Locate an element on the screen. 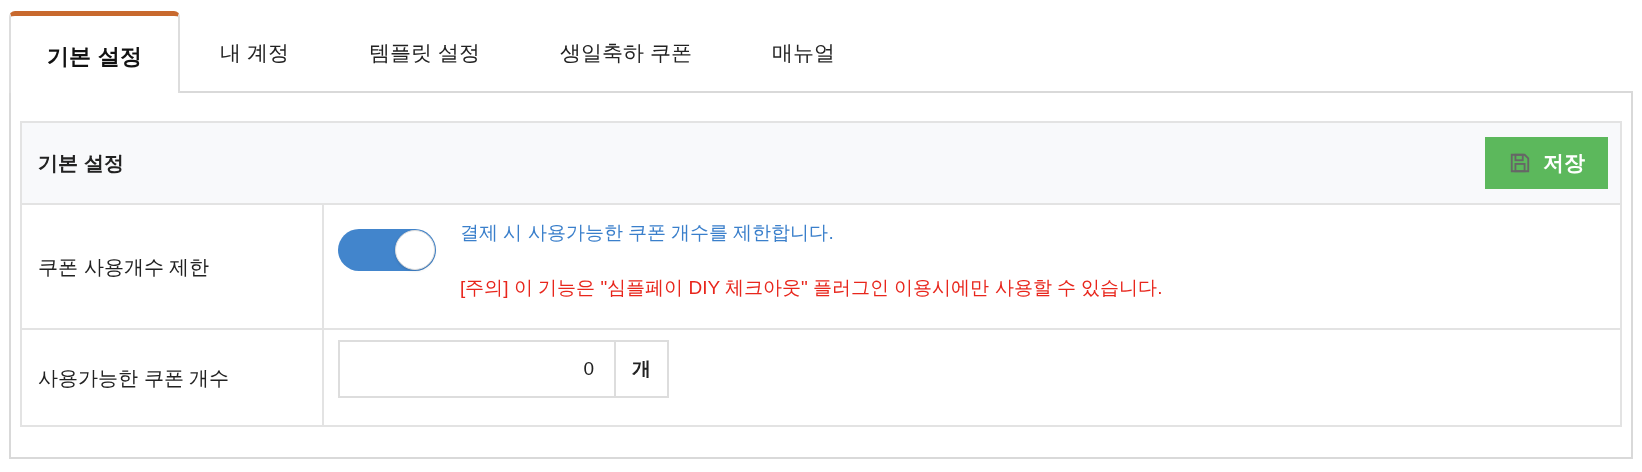  row-label: 사용가능한 쿠폰 개수 is located at coordinates (134, 378).